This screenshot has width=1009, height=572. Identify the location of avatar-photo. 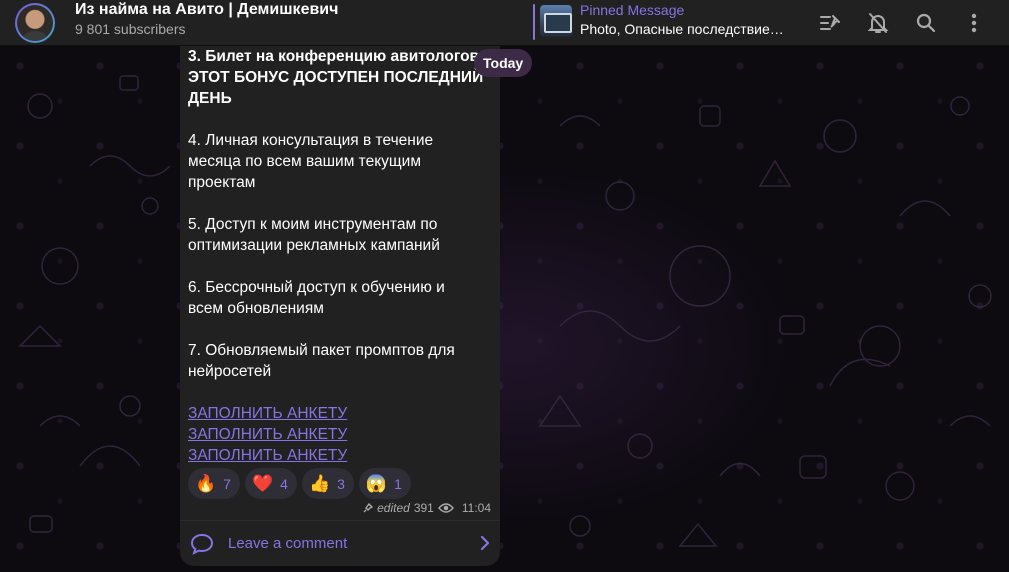
(35, 23).